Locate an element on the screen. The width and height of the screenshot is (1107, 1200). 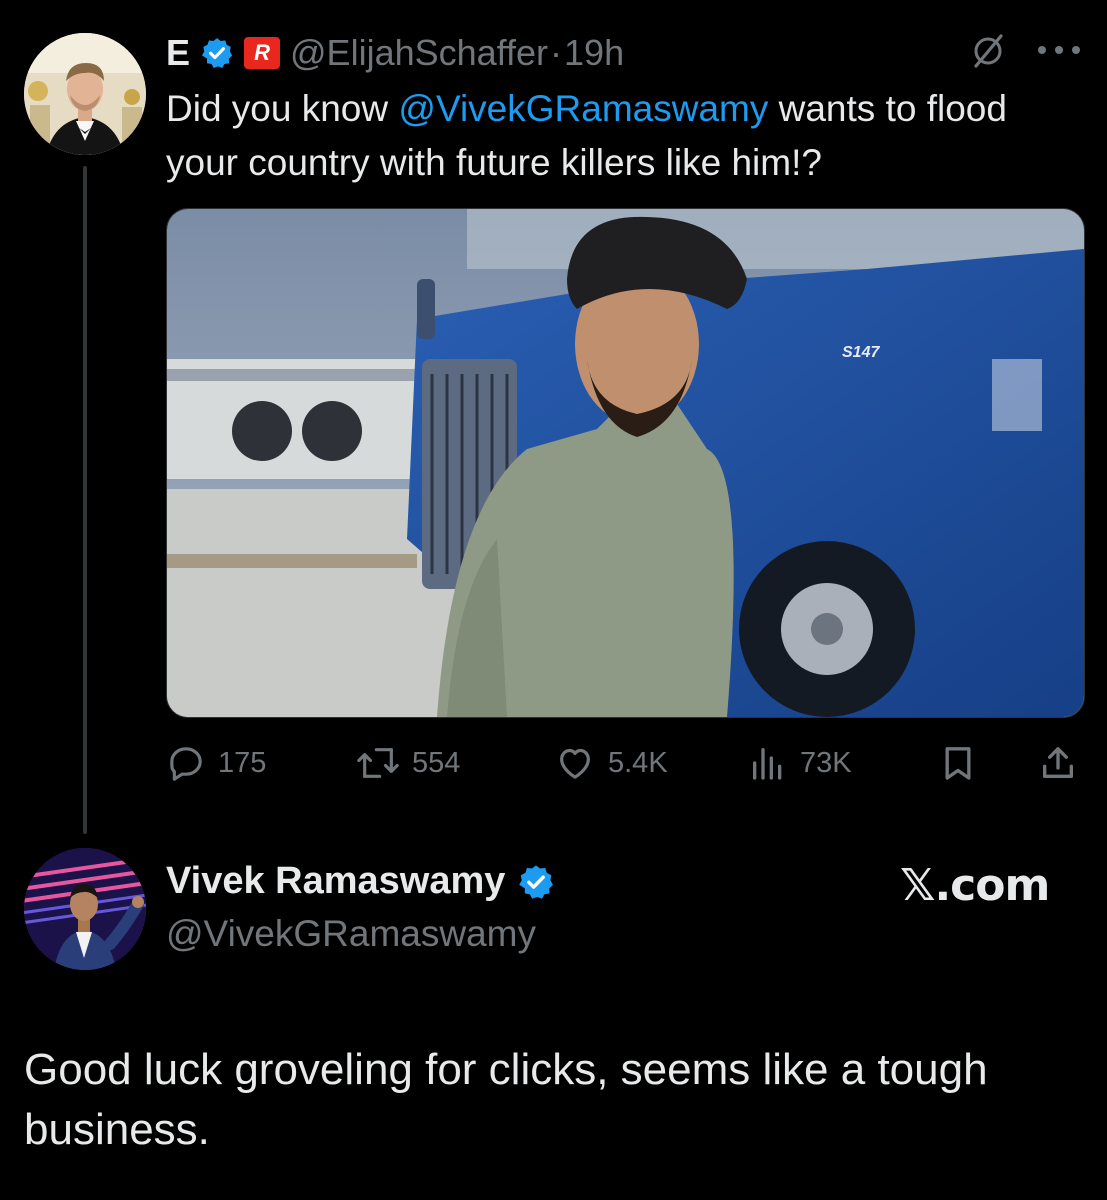
like-action: 5.4K is located at coordinates (611, 763).